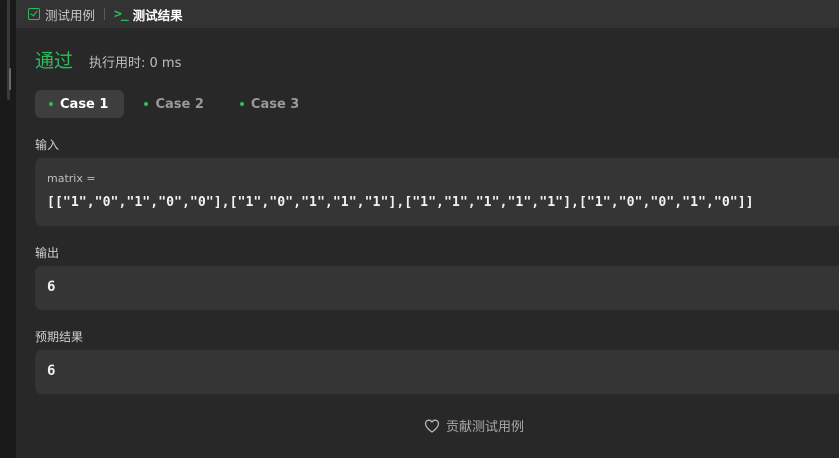 This screenshot has height=458, width=839. What do you see at coordinates (10, 79) in the screenshot?
I see `scrollbar-thumb` at bounding box center [10, 79].